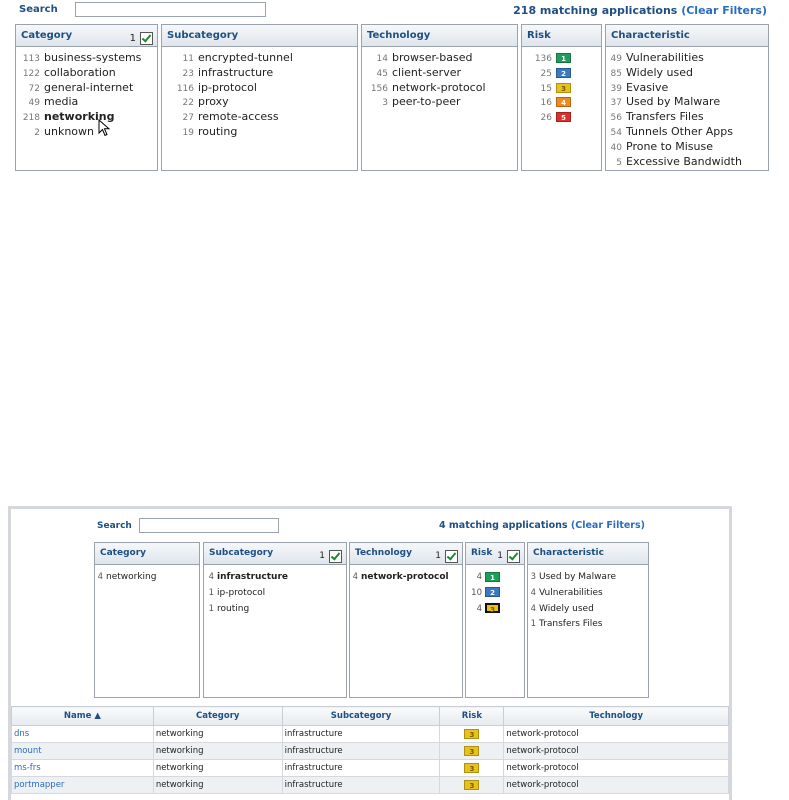  I want to click on list-item: 4 Widely used, so click(588, 610).